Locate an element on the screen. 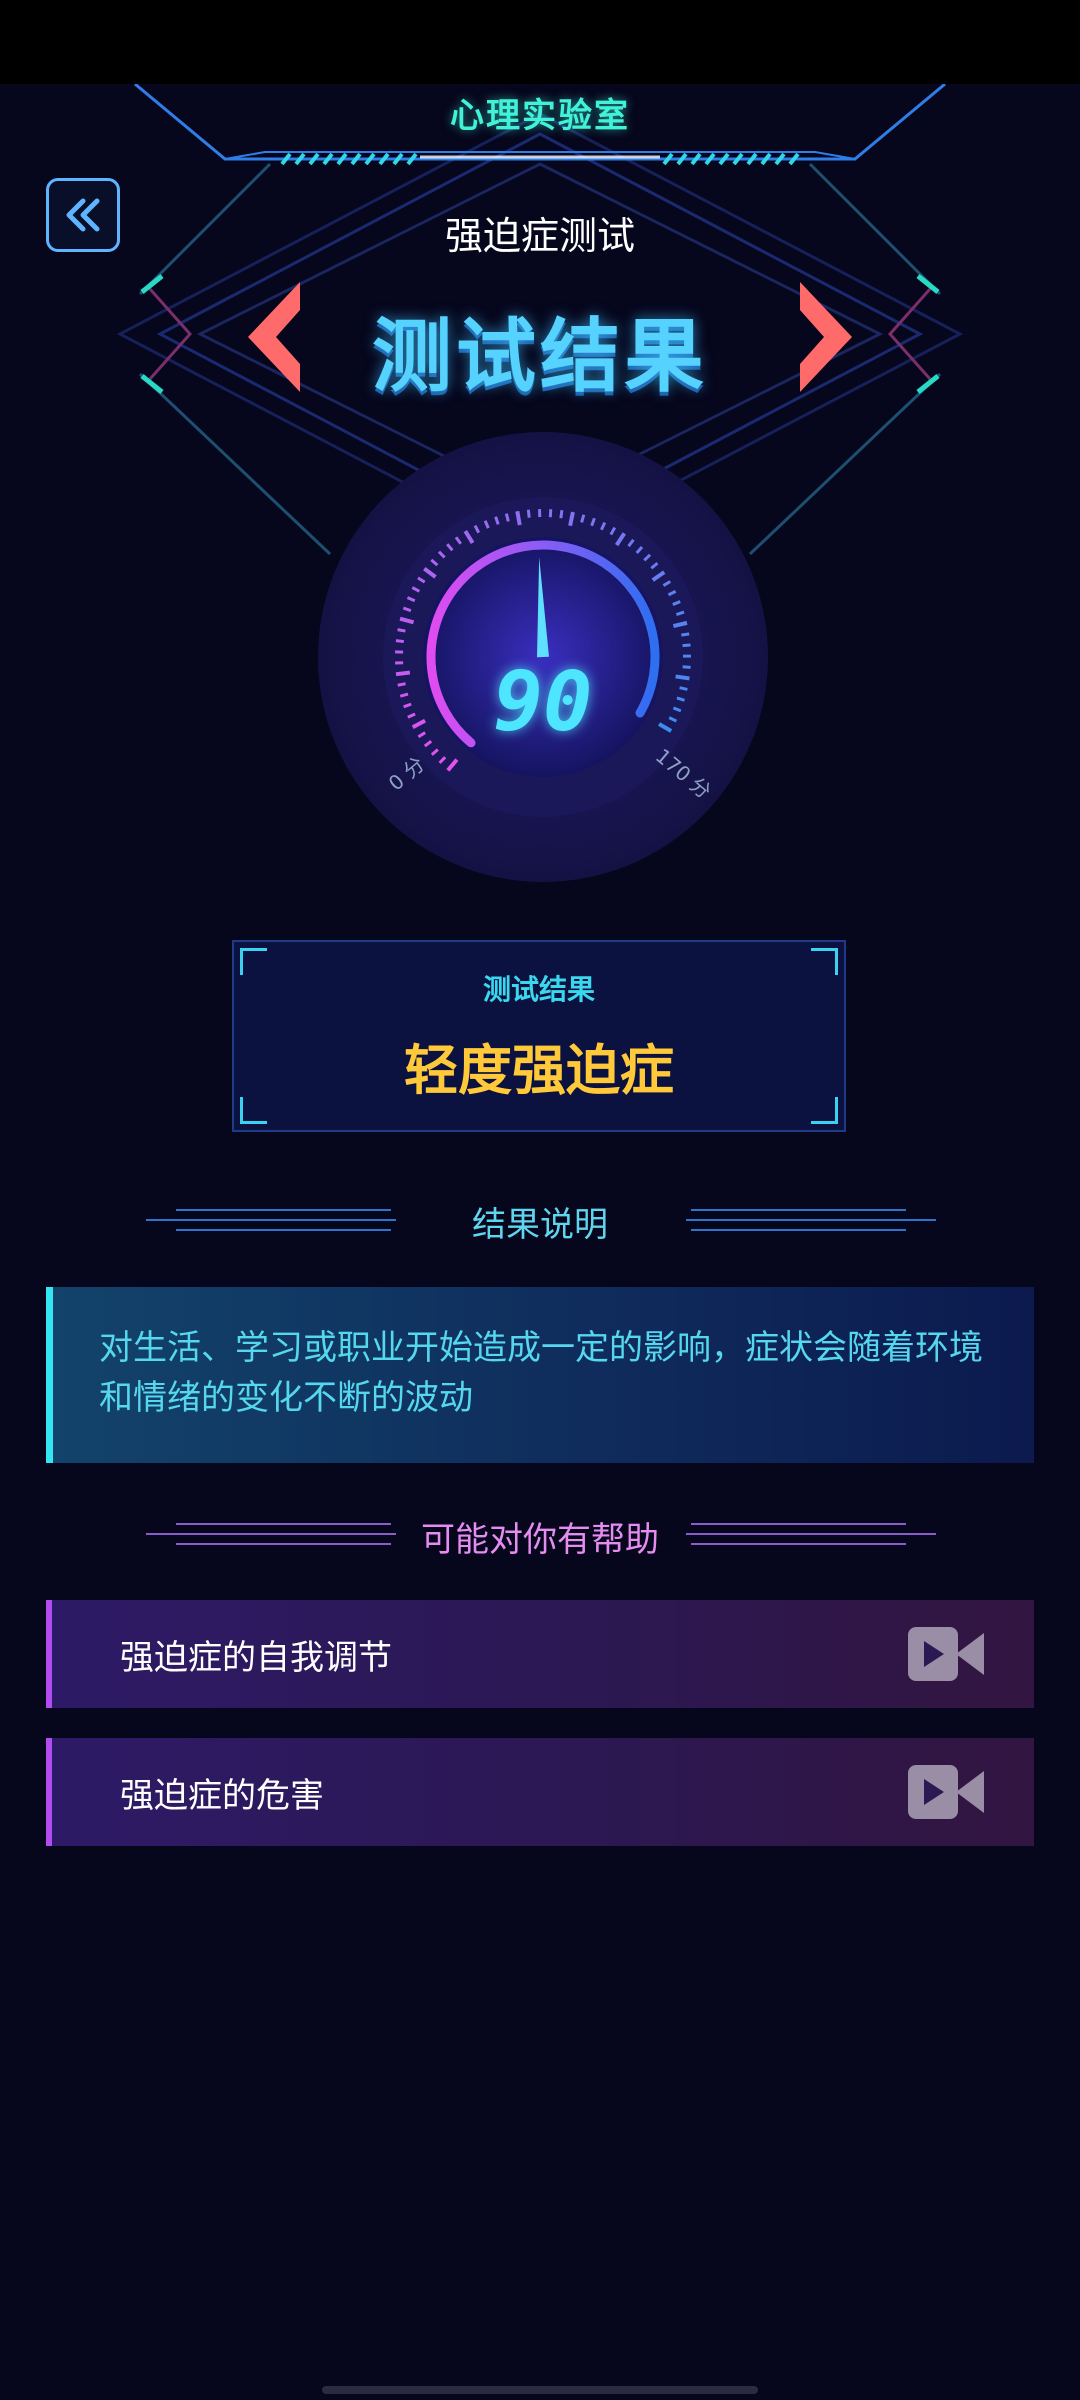 Image resolution: width=1080 pixels, height=2400 pixels. explanation-card: 对生活、学习或职业开始造成一定的影响，症状会随着环境和情绪的变化不断的波动 is located at coordinates (540, 1375).